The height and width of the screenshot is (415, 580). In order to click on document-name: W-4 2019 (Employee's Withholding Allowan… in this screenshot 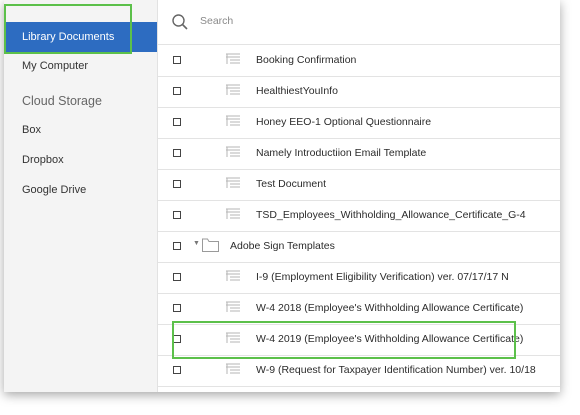, I will do `click(390, 339)`.